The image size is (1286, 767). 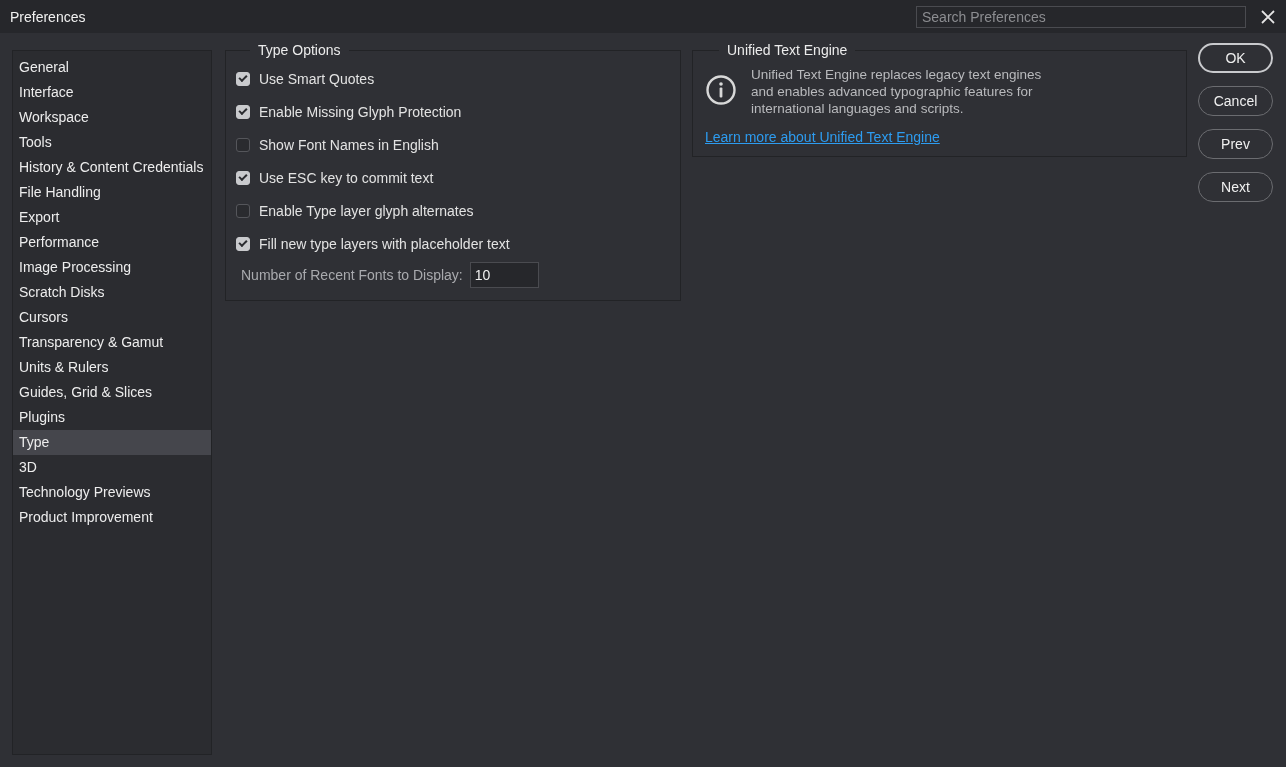 What do you see at coordinates (112, 492) in the screenshot?
I see `sidebar-item: Technology Previews` at bounding box center [112, 492].